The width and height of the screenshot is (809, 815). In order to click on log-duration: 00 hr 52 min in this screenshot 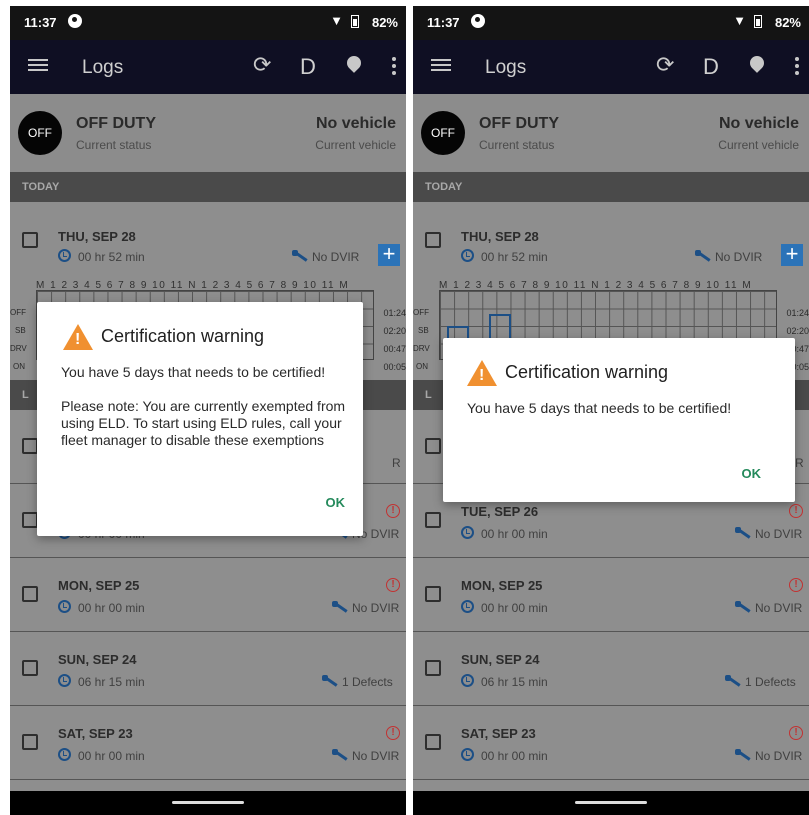, I will do `click(514, 257)`.